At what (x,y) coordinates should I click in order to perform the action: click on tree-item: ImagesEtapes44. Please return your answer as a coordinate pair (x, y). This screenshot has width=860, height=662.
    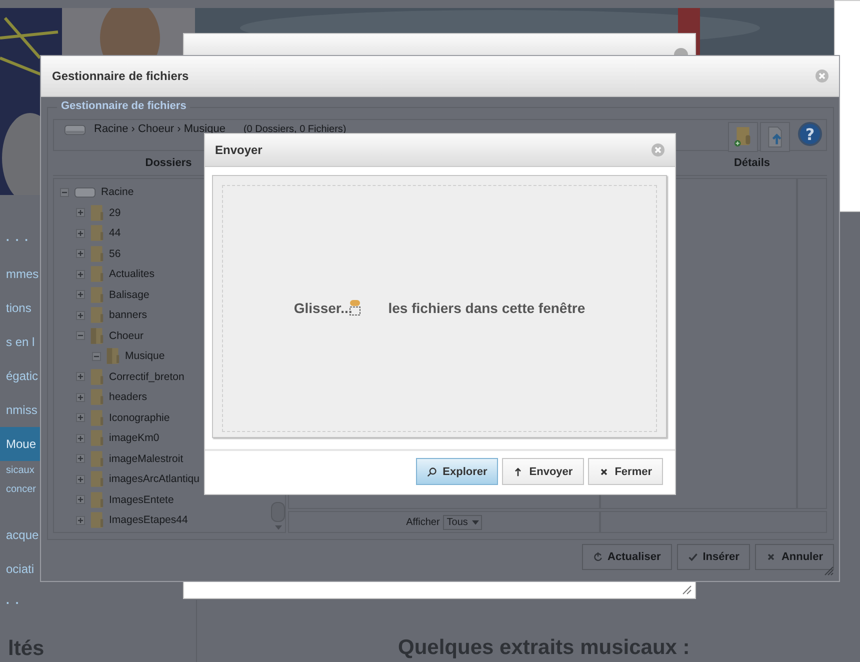
    Looking at the image, I should click on (148, 520).